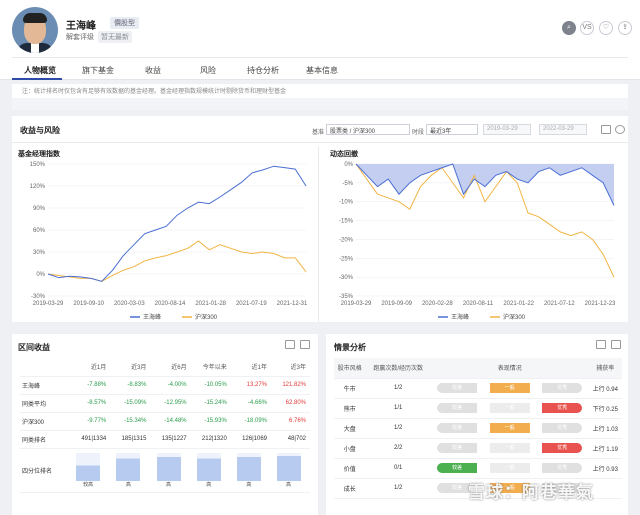 The width and height of the screenshot is (640, 515). Describe the element at coordinates (124, 23) in the screenshot. I see `style-badge: 價股型` at that location.